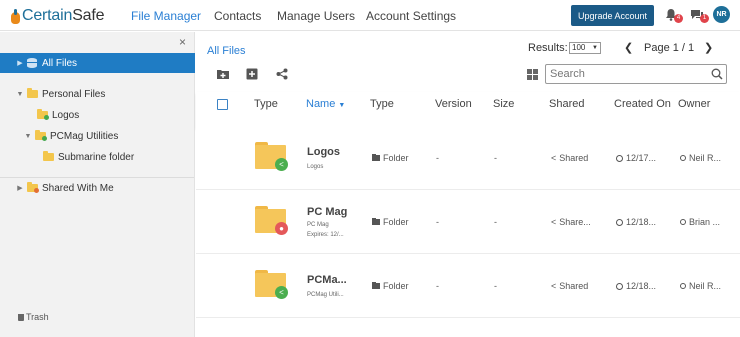 The height and width of the screenshot is (337, 740). I want to click on results-per-page-select: 100, so click(585, 48).